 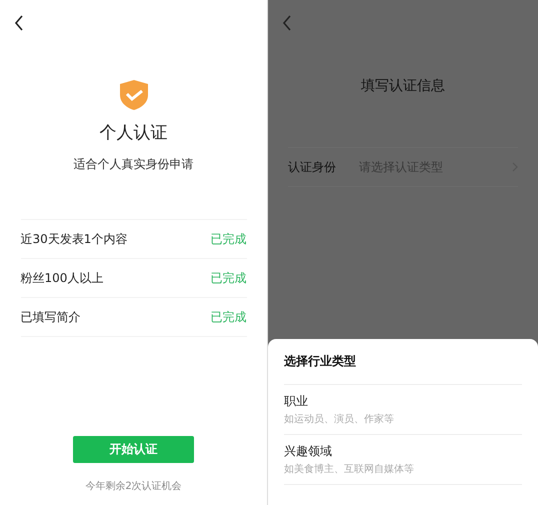 What do you see at coordinates (403, 460) in the screenshot?
I see `industry-option: 兴趣领域 如美食博主、互联网自媒体等` at bounding box center [403, 460].